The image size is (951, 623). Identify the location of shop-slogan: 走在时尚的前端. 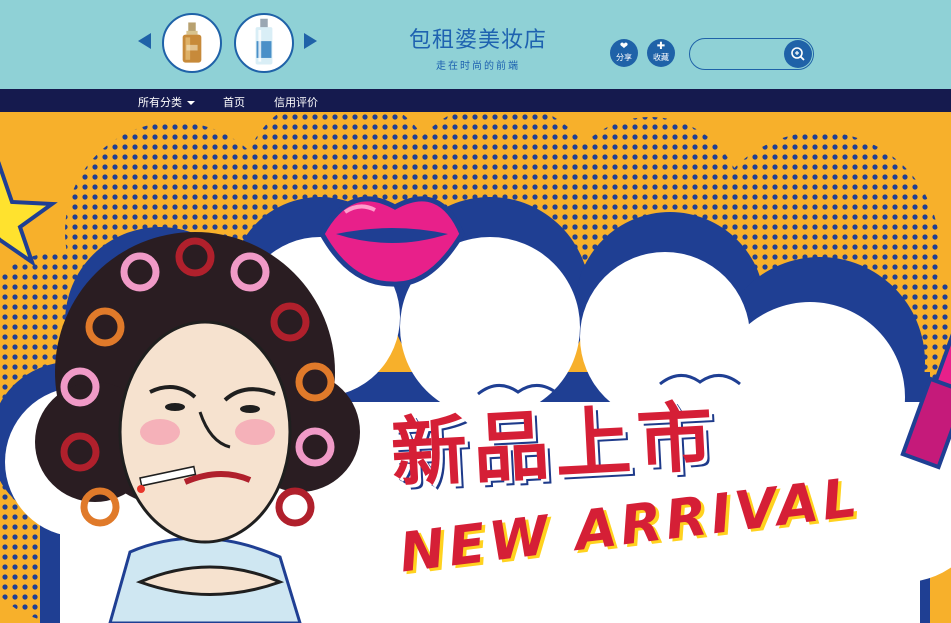
(478, 66).